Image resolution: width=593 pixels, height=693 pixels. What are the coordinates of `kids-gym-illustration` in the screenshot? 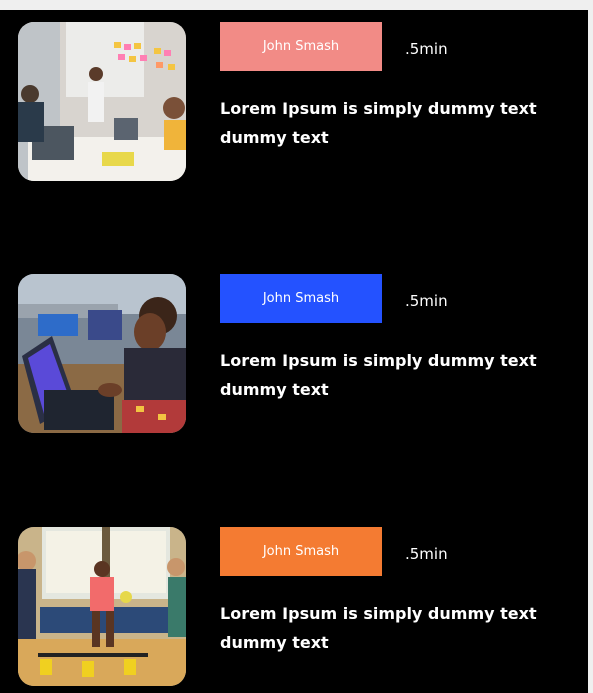 It's located at (102, 606).